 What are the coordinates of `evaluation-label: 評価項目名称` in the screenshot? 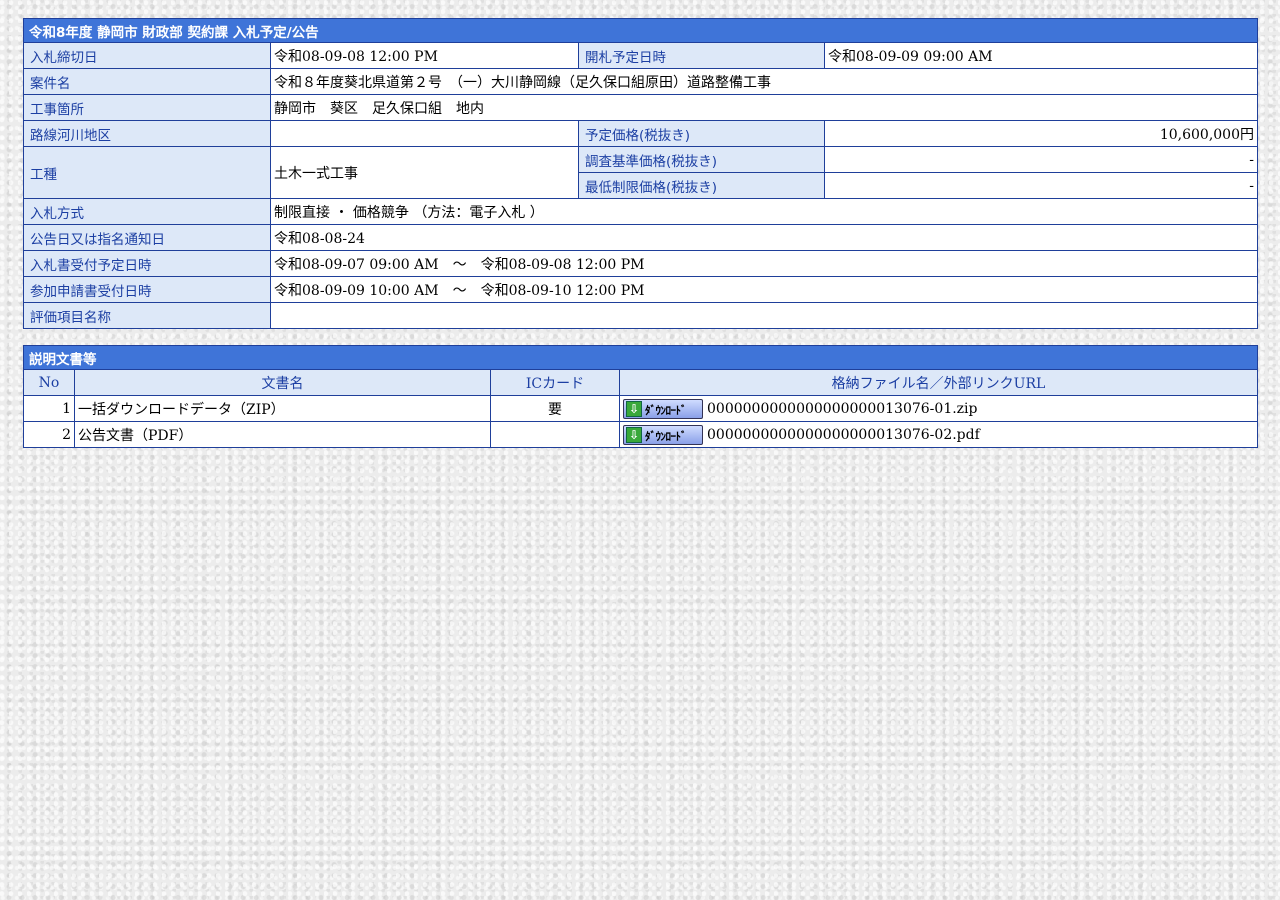 It's located at (147, 315).